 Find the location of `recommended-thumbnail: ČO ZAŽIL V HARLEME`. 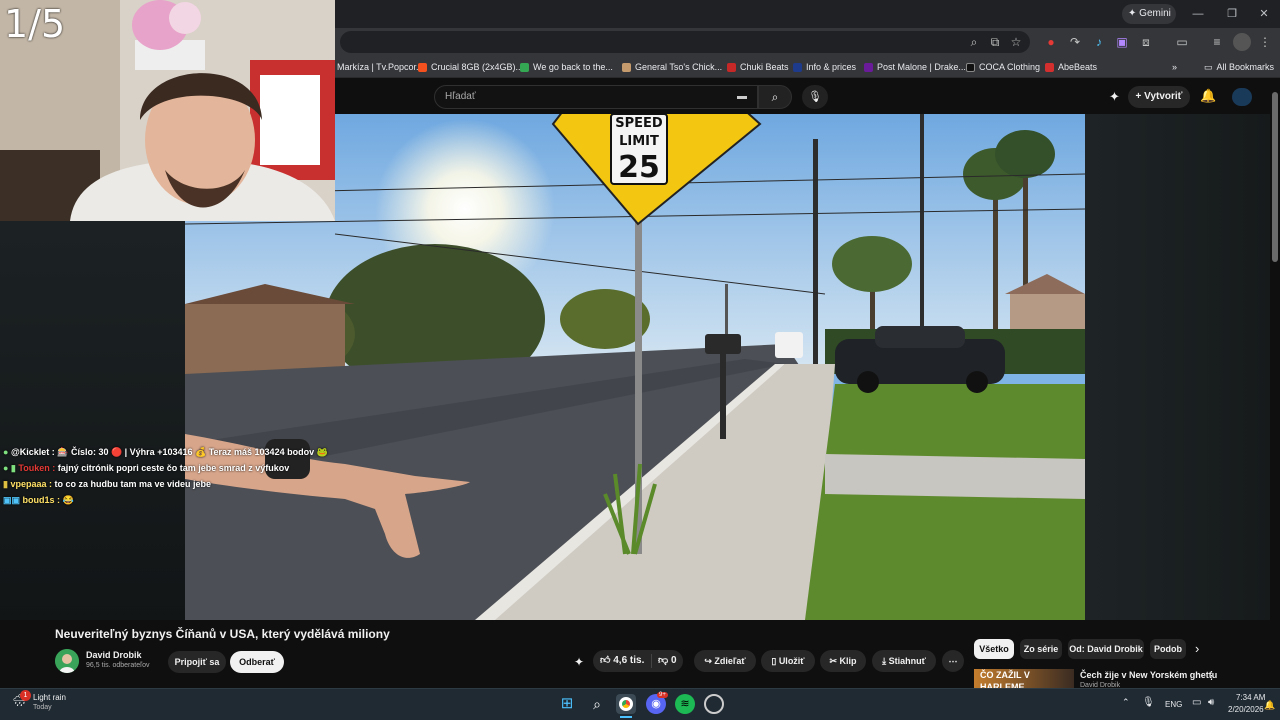

recommended-thumbnail: ČO ZAŽIL V HARLEME is located at coordinates (1024, 678).